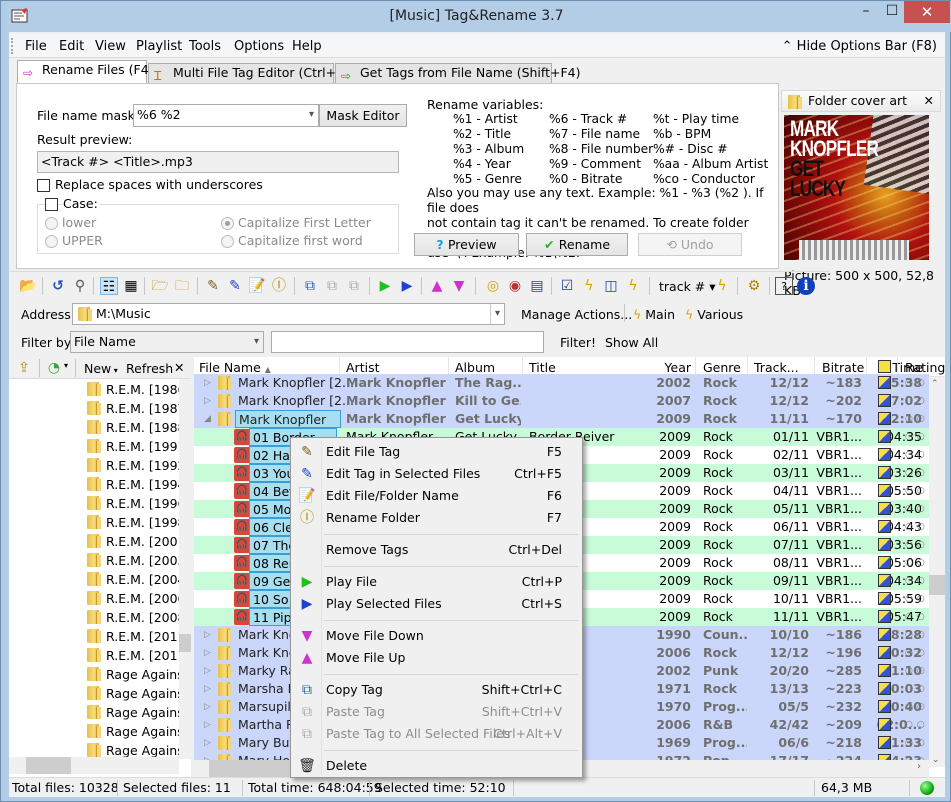  What do you see at coordinates (227, 223) in the screenshot?
I see `radio-capitalize-first-letter` at bounding box center [227, 223].